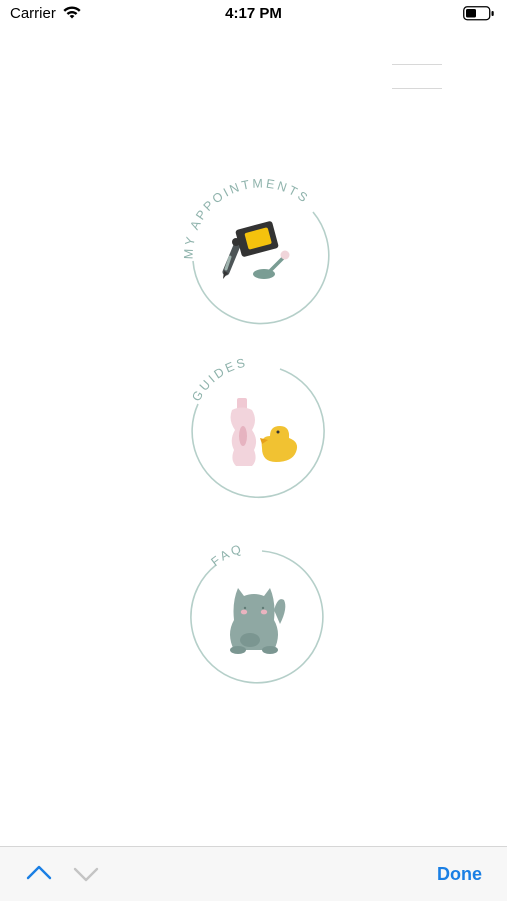 The height and width of the screenshot is (901, 507). What do you see at coordinates (264, 432) in the screenshot?
I see `lotion-bottle-and-duck-icon` at bounding box center [264, 432].